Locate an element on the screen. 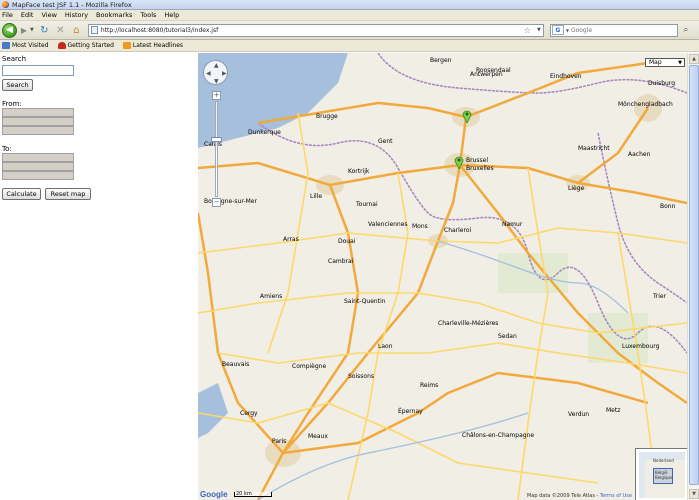 Image resolution: width=699 pixels, height=500 pixels. city-label: Arras is located at coordinates (291, 239).